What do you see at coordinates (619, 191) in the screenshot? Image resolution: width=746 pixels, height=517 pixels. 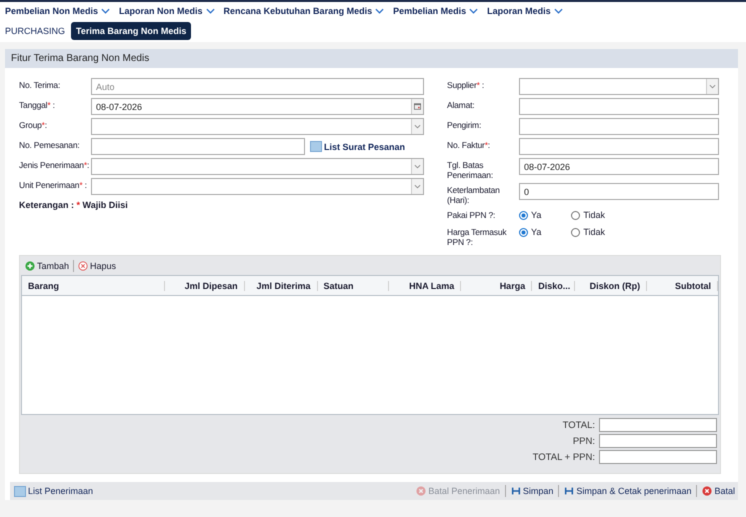 I see `input-field: 0` at bounding box center [619, 191].